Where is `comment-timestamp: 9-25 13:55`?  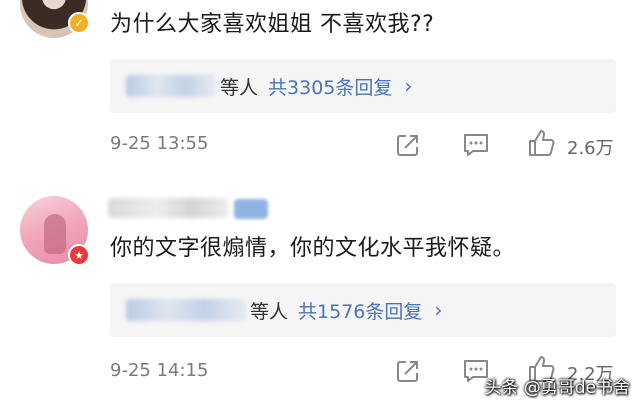
comment-timestamp: 9-25 13:55 is located at coordinates (159, 143).